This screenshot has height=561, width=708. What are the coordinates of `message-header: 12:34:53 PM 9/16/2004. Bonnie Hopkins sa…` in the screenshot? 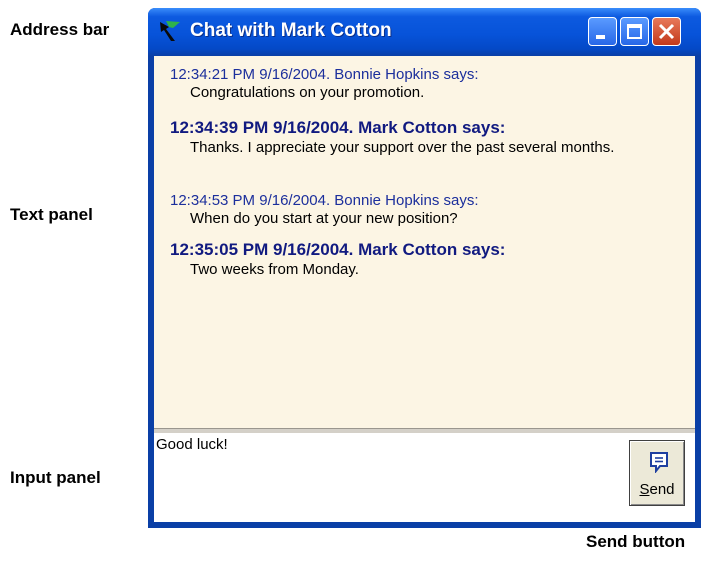 It's located at (324, 200).